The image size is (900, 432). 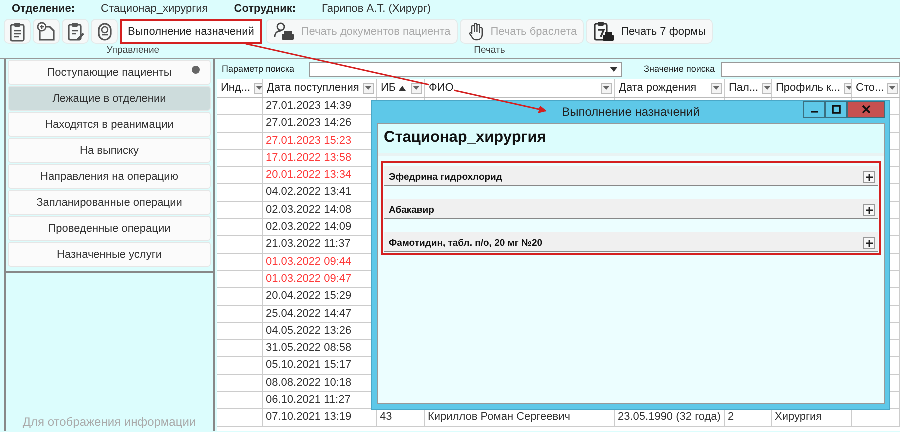 I want to click on prescription-row: Фамотидин, табл. п/о, 20 мг №20, so click(x=631, y=242).